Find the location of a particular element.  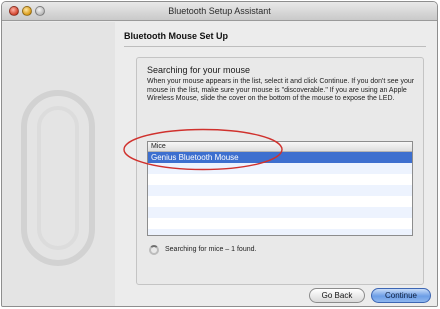

continue-button: Continue is located at coordinates (401, 295).